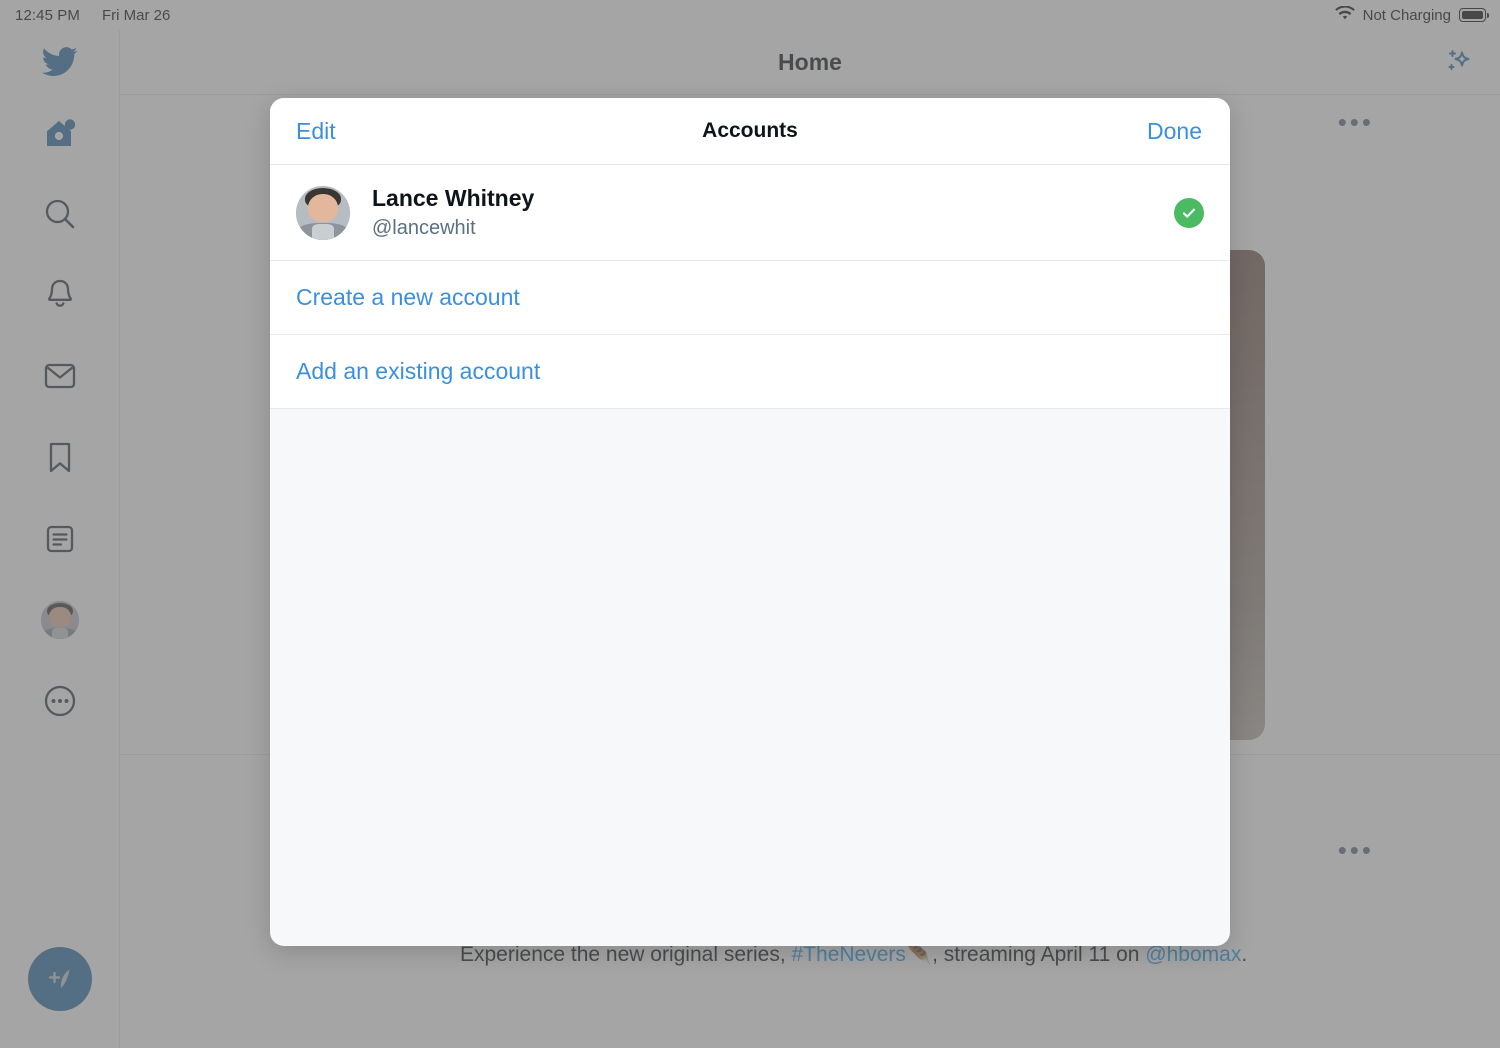 The image size is (1500, 1048). What do you see at coordinates (1189, 212) in the screenshot?
I see `account-selected-check-icon` at bounding box center [1189, 212].